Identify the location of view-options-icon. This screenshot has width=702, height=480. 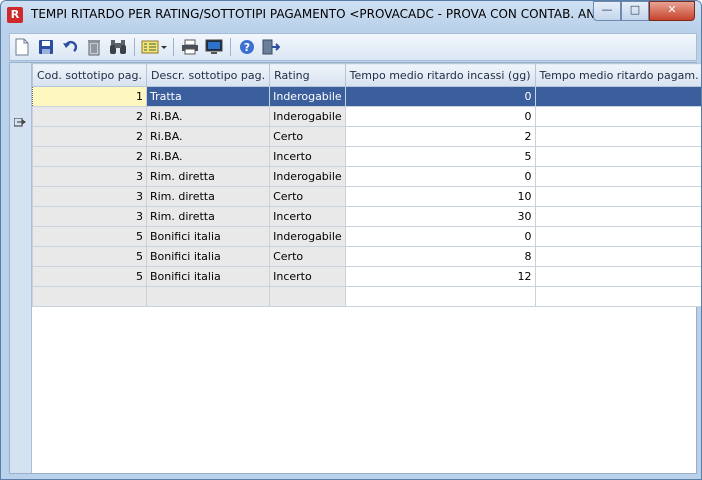
(154, 47).